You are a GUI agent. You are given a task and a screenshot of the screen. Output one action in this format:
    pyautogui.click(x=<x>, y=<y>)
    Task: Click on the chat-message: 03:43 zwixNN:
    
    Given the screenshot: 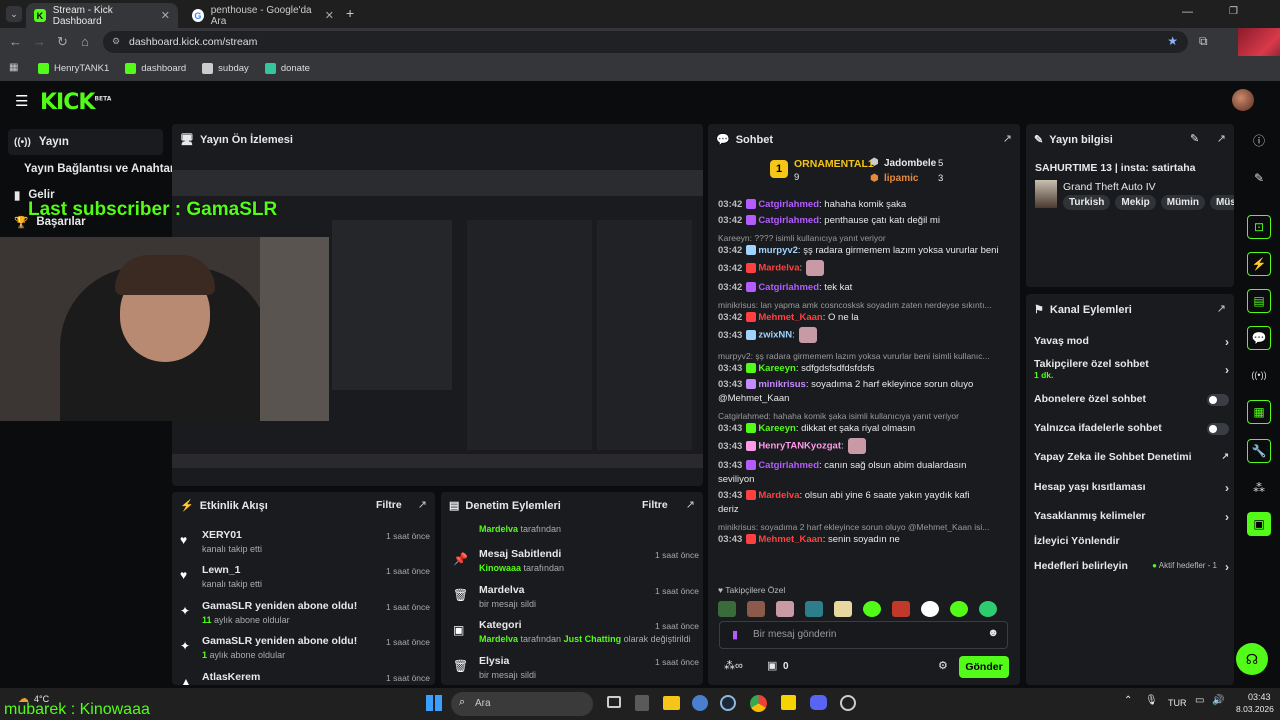 What is the action you would take?
    pyautogui.click(x=868, y=335)
    